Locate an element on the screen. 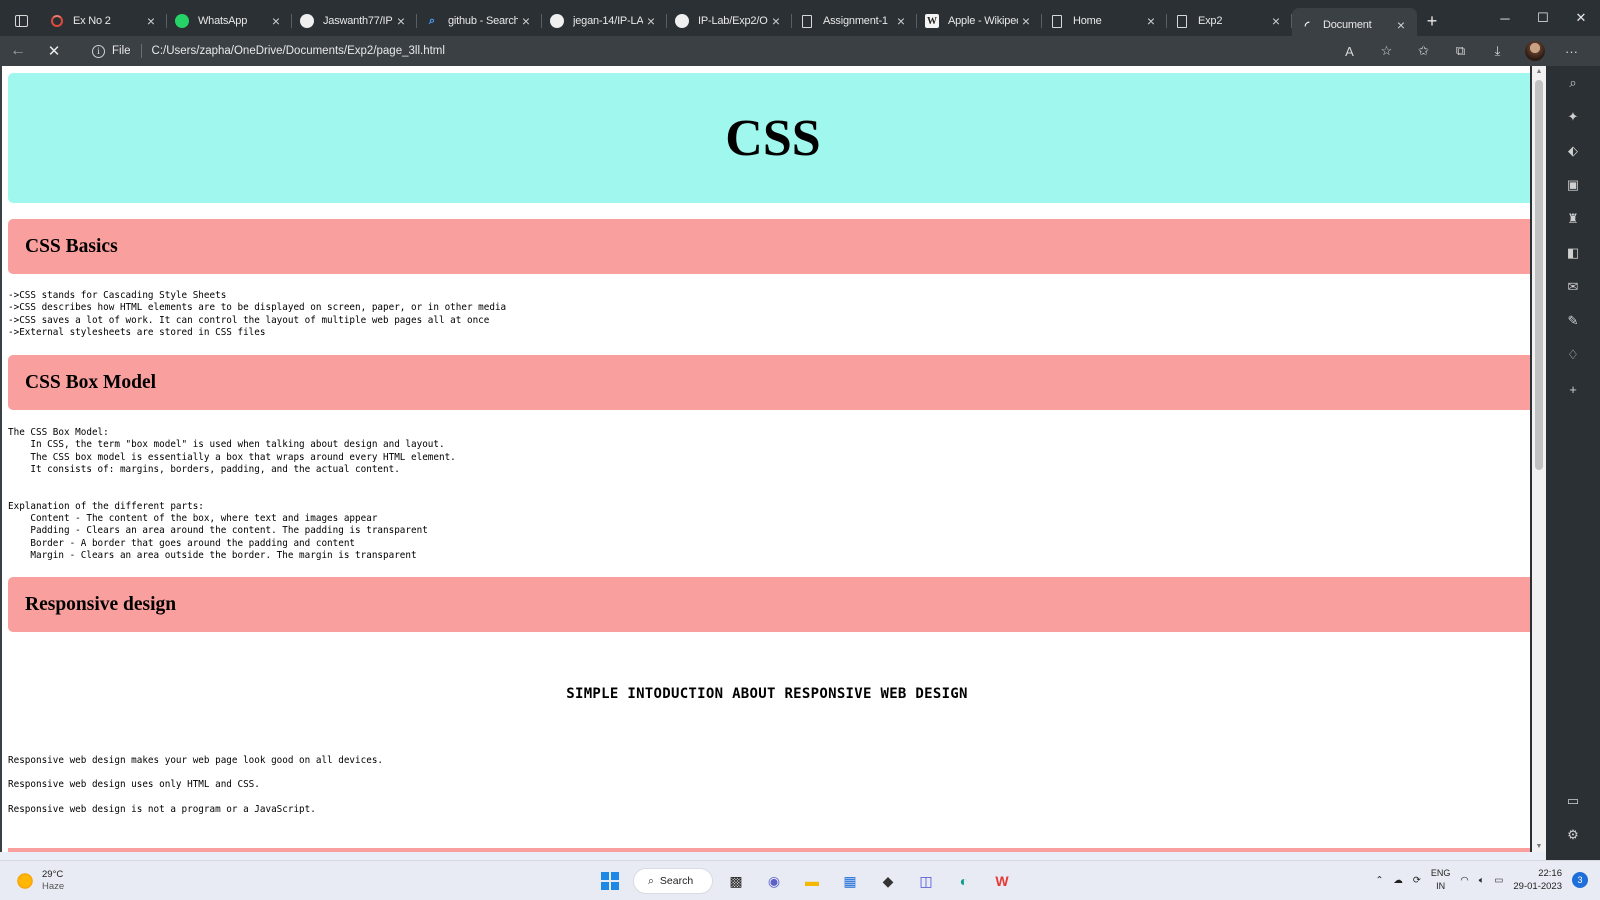  shopping-tag-icon: ⬖ is located at coordinates (1573, 151).